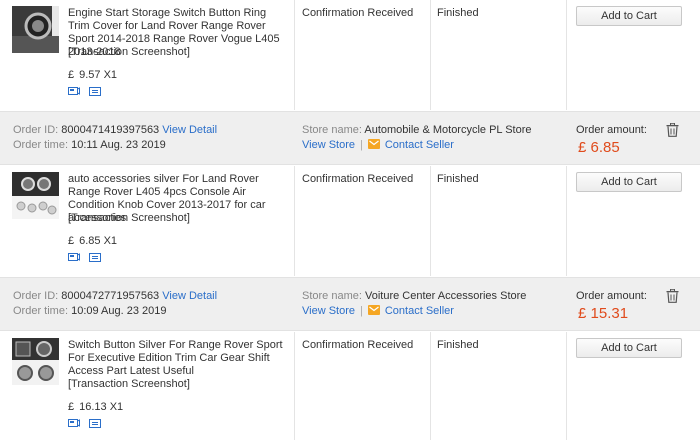 This screenshot has height=440, width=700. I want to click on item-price: £16.13 X1, so click(95, 407).